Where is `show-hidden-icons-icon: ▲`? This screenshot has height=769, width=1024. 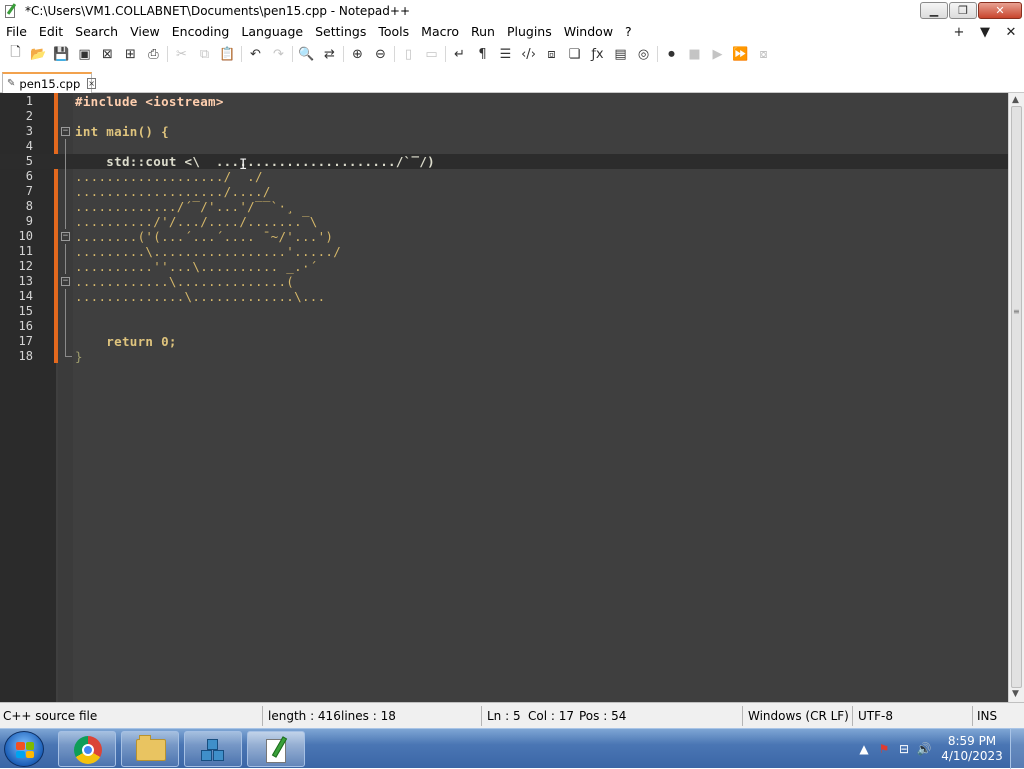 show-hidden-icons-icon: ▲ is located at coordinates (864, 749).